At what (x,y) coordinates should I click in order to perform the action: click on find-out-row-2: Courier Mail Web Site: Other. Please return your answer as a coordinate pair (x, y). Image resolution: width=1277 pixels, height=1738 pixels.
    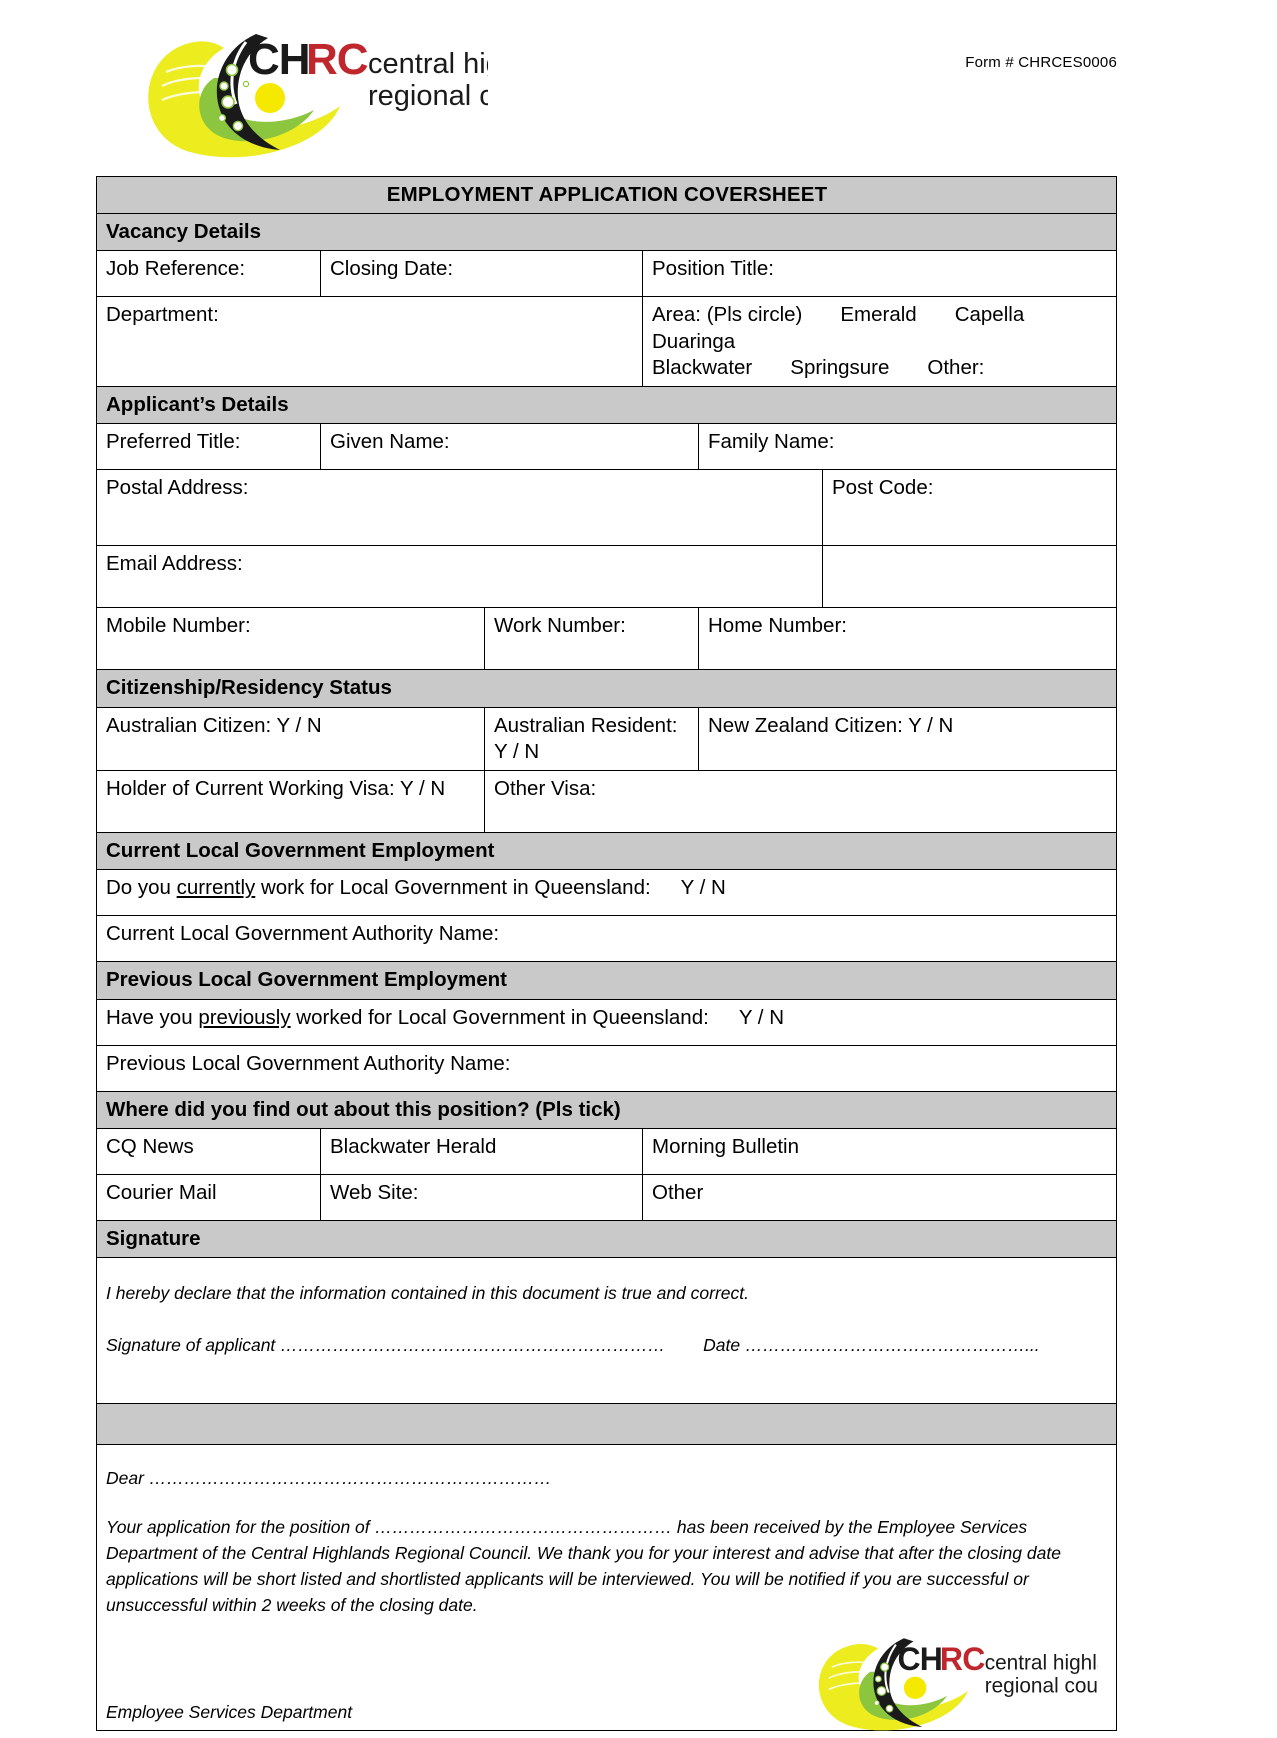
    Looking at the image, I should click on (607, 1197).